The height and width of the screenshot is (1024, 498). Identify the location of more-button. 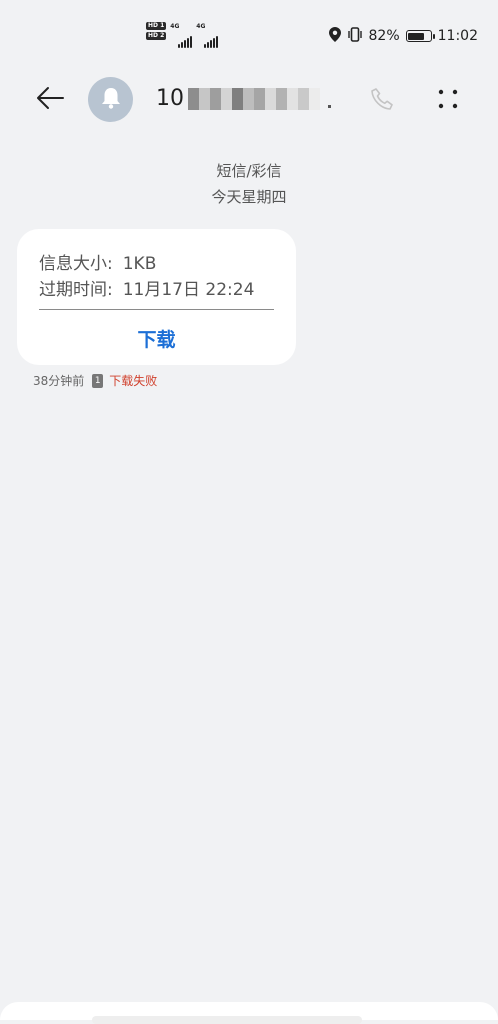
(448, 101).